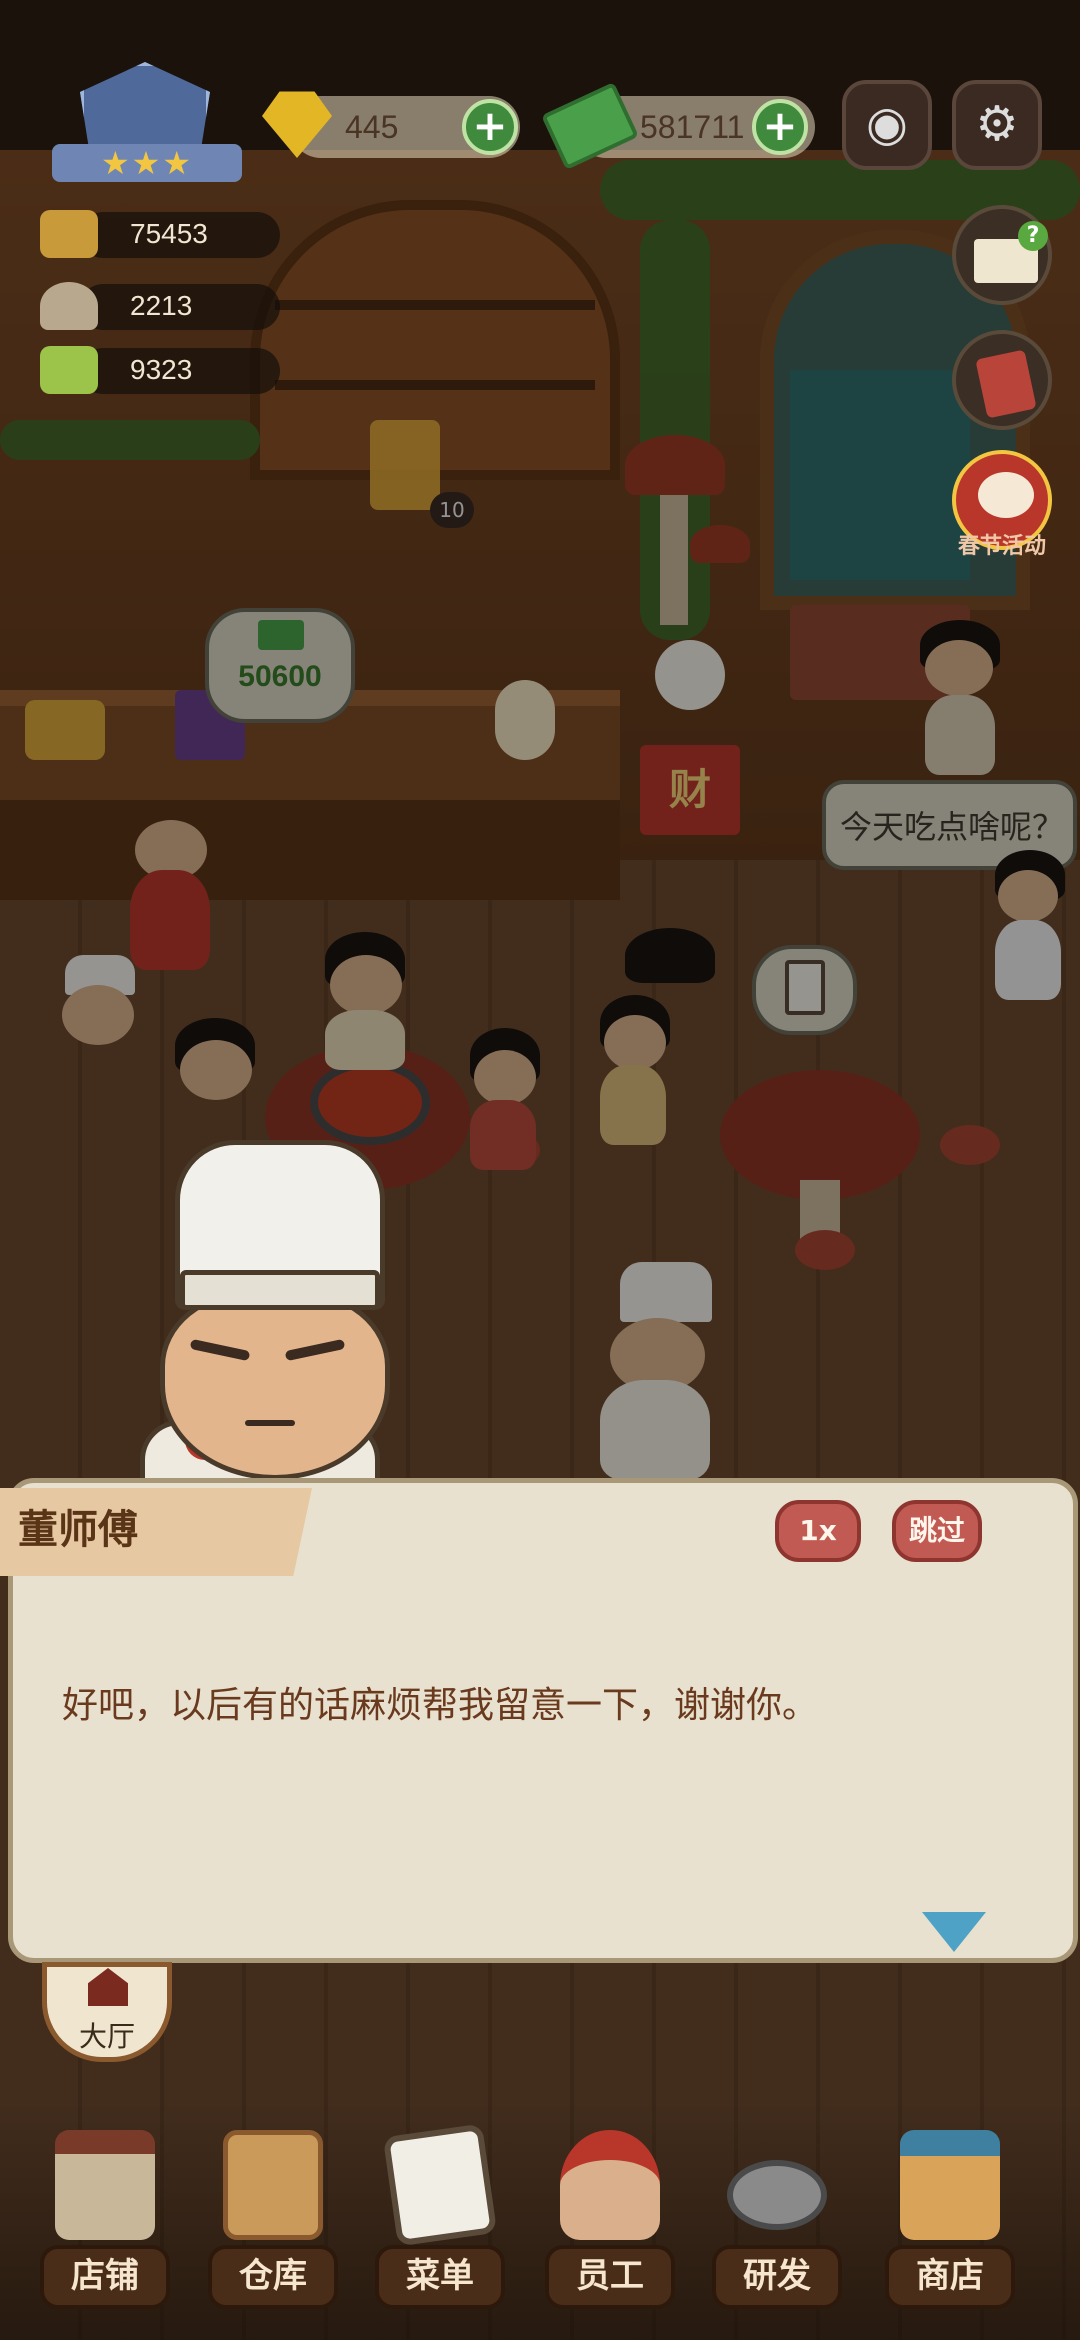  I want to click on stat-cloche: 2213, so click(160, 306).